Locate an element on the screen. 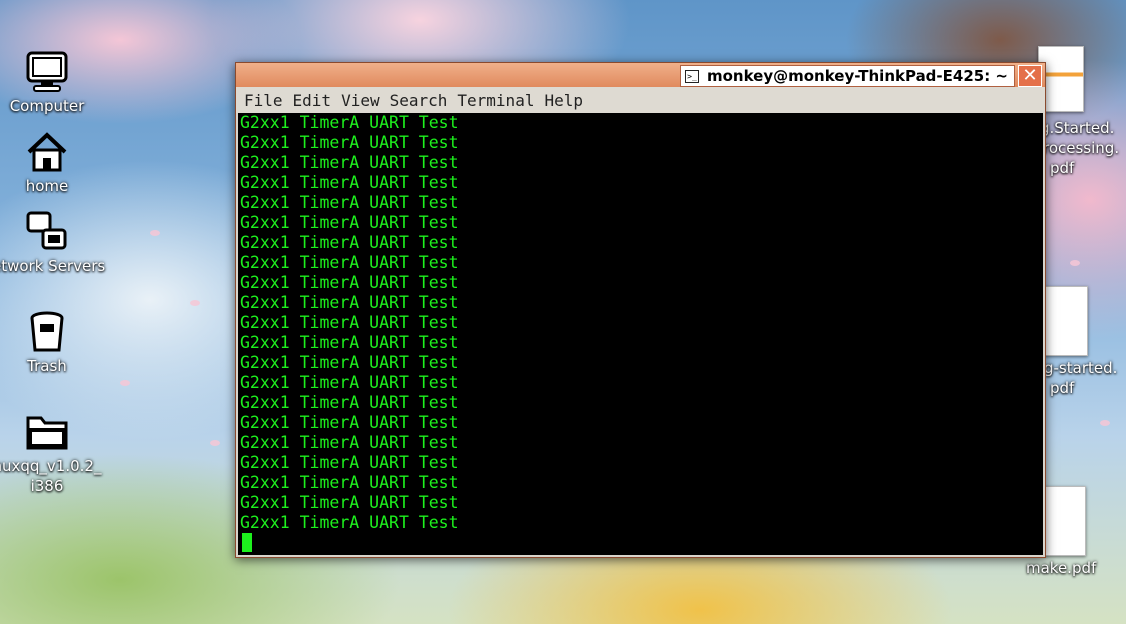  menu-terminal: Terminal is located at coordinates (495, 100).